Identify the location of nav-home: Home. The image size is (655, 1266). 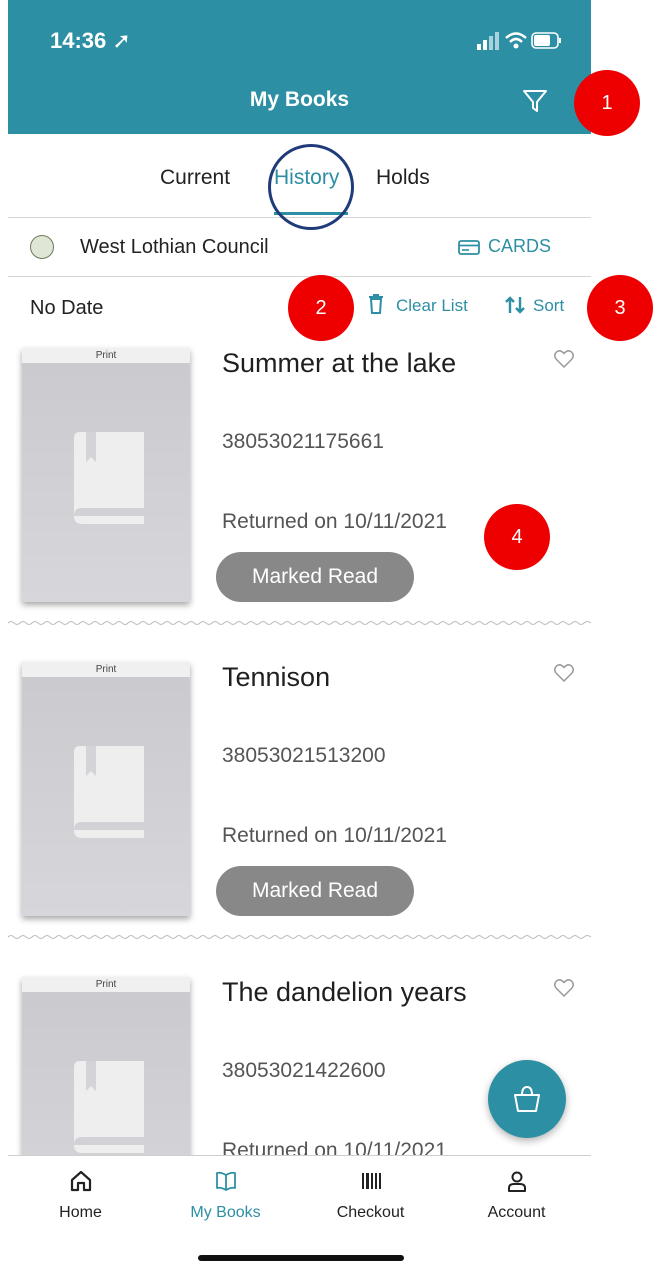
(80, 1196).